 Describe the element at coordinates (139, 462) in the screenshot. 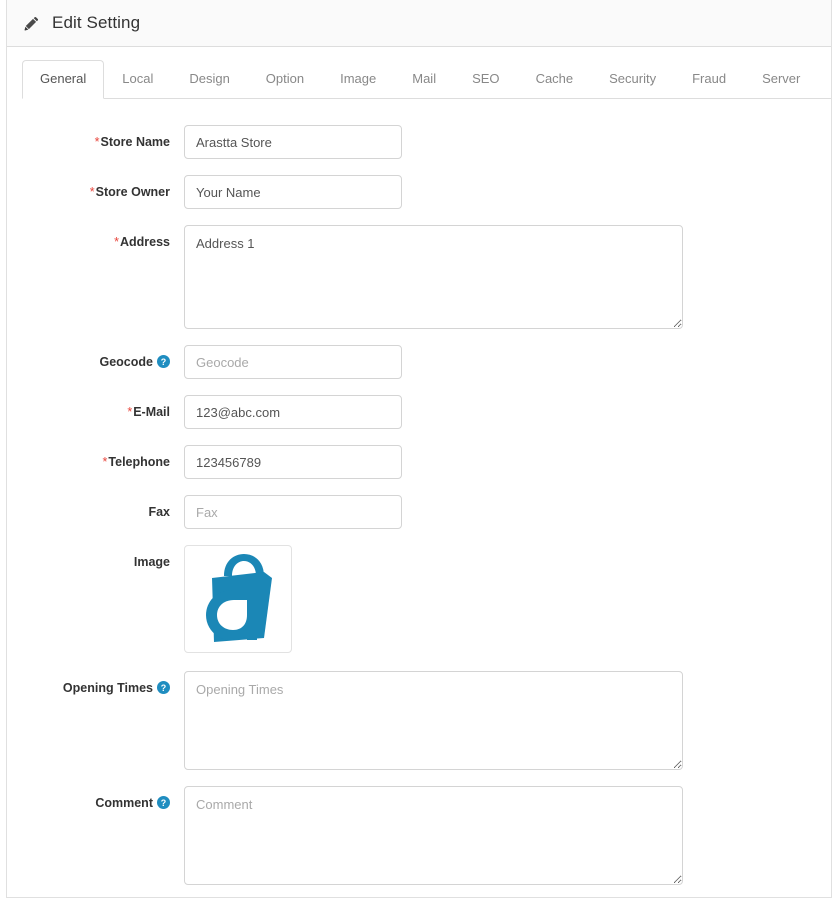

I see `label-telephone-text: Telephone` at that location.